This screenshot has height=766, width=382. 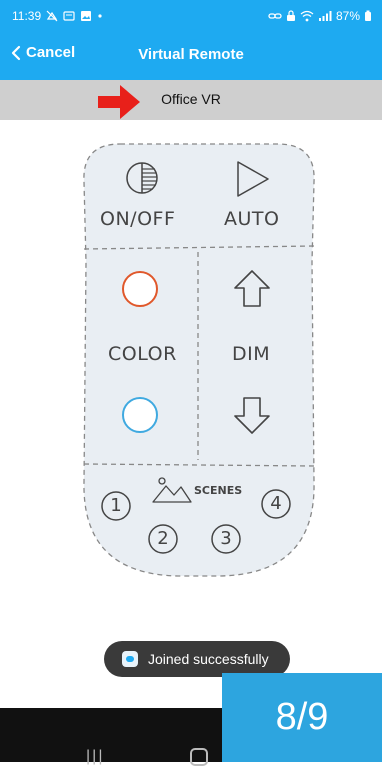 I want to click on mountains-icon, so click(x=172, y=490).